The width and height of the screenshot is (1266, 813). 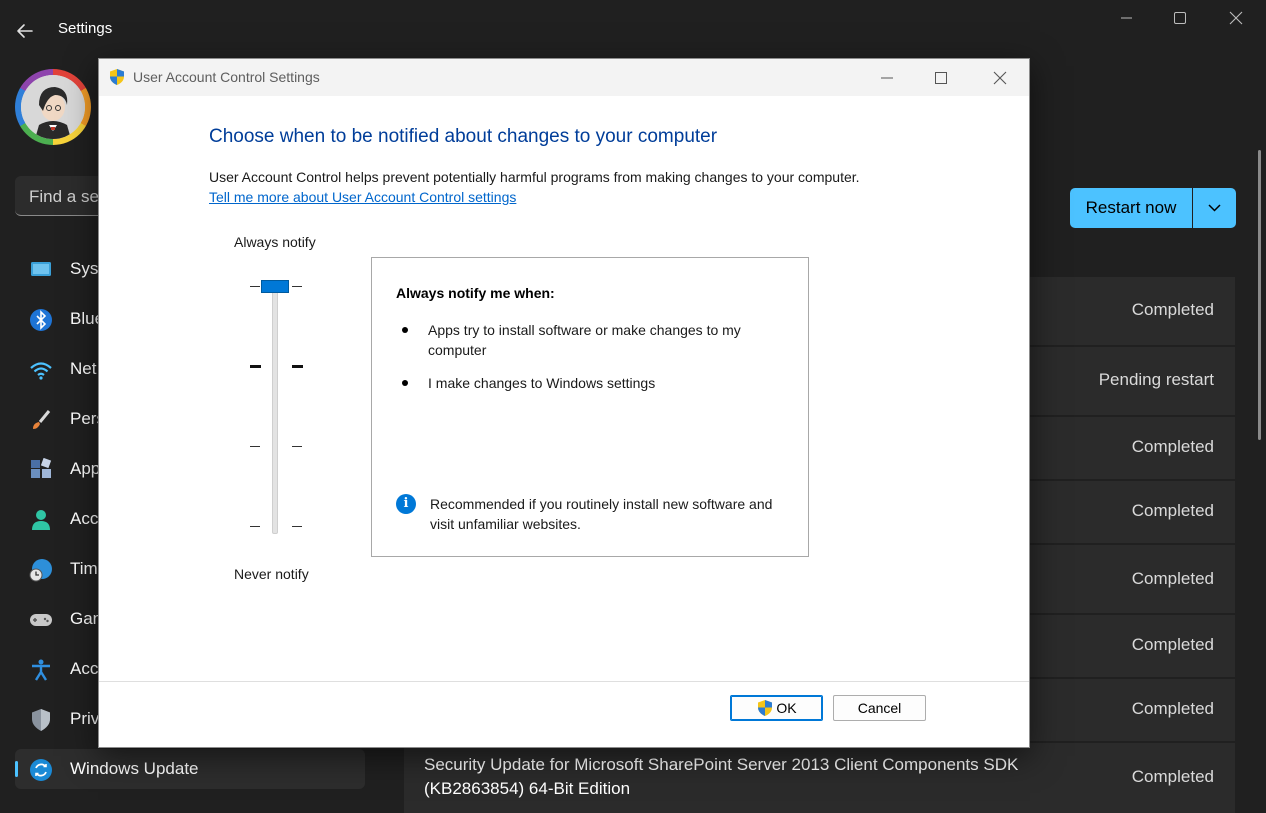 I want to click on dialog-maximize-button, so click(x=941, y=78).